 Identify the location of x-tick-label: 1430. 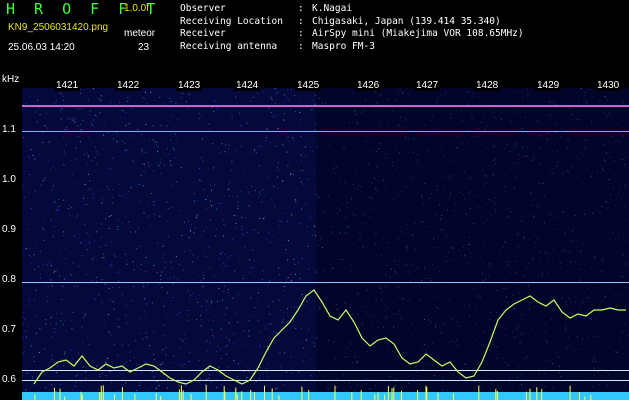
(608, 85).